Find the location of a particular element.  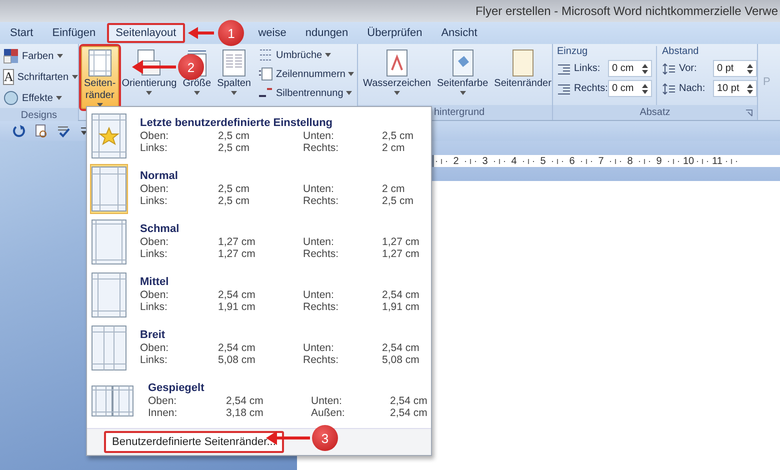

section-label: Einzug is located at coordinates (573, 51).